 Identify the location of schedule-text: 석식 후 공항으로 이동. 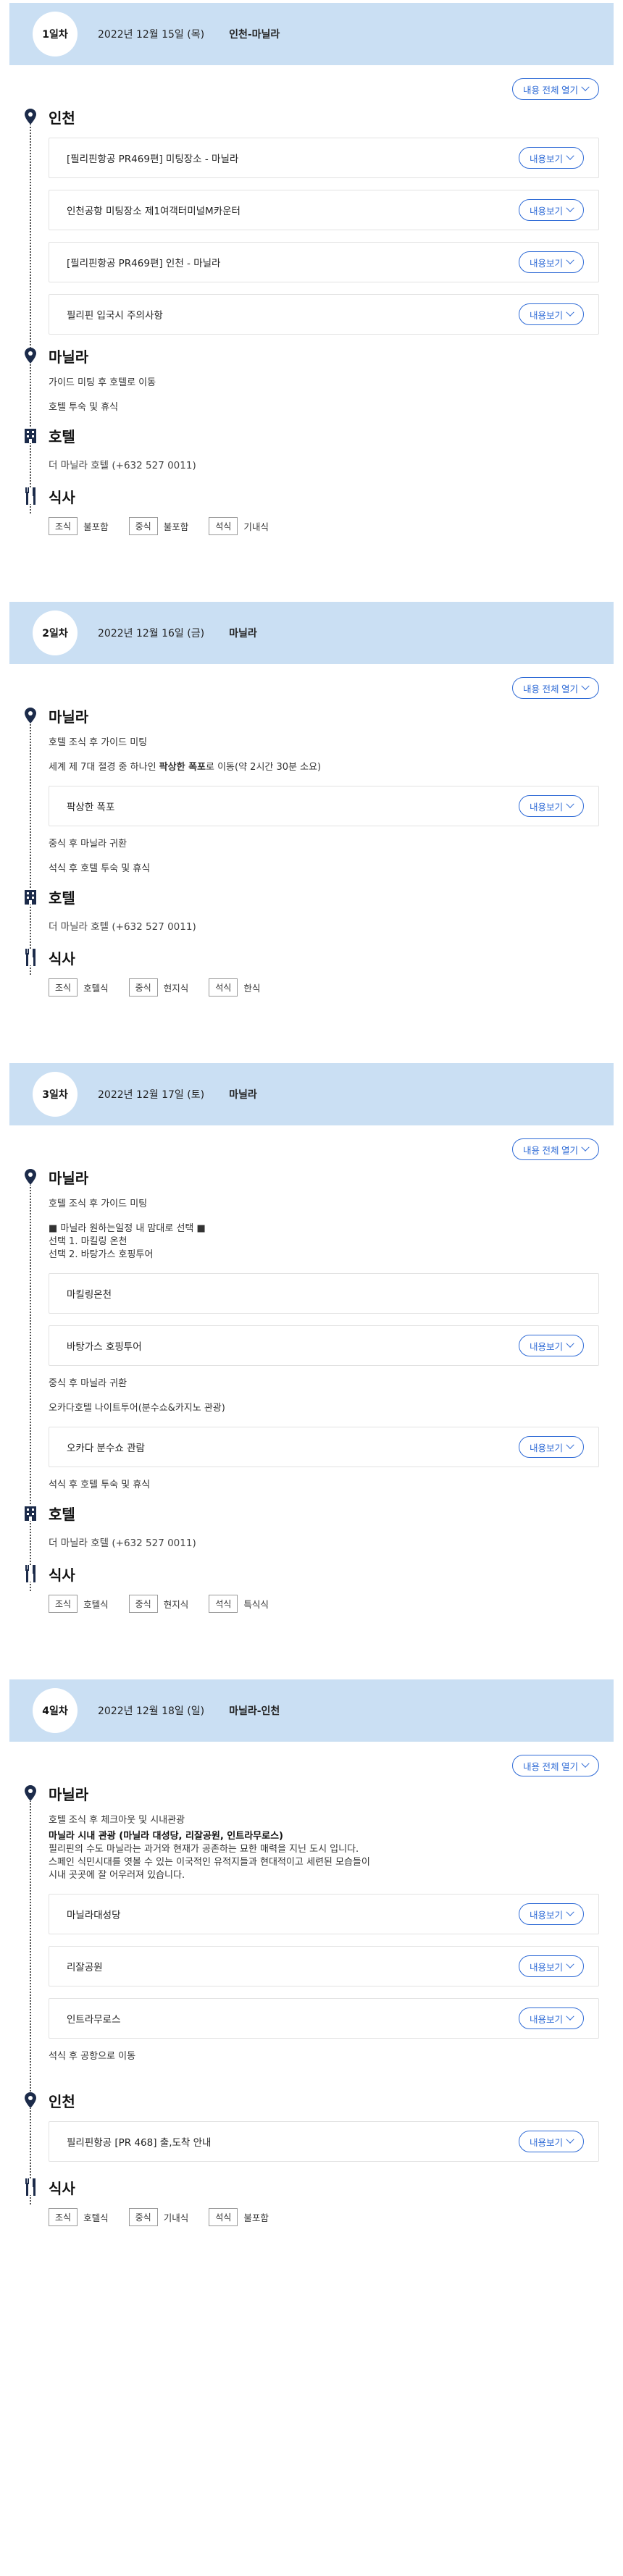
(92, 2056).